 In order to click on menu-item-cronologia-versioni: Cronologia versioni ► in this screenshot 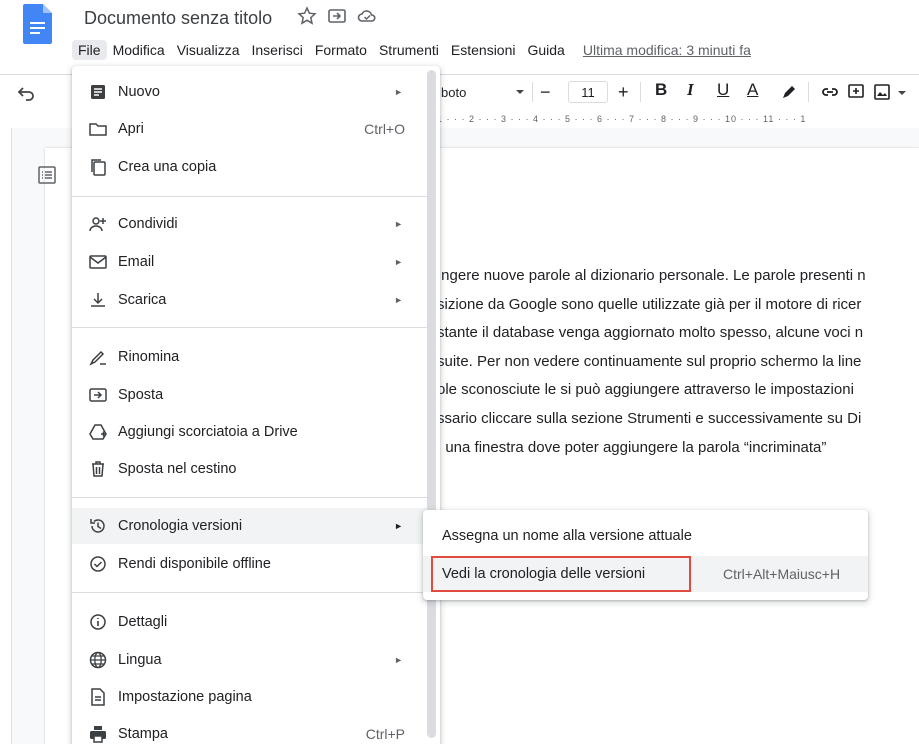, I will do `click(249, 526)`.